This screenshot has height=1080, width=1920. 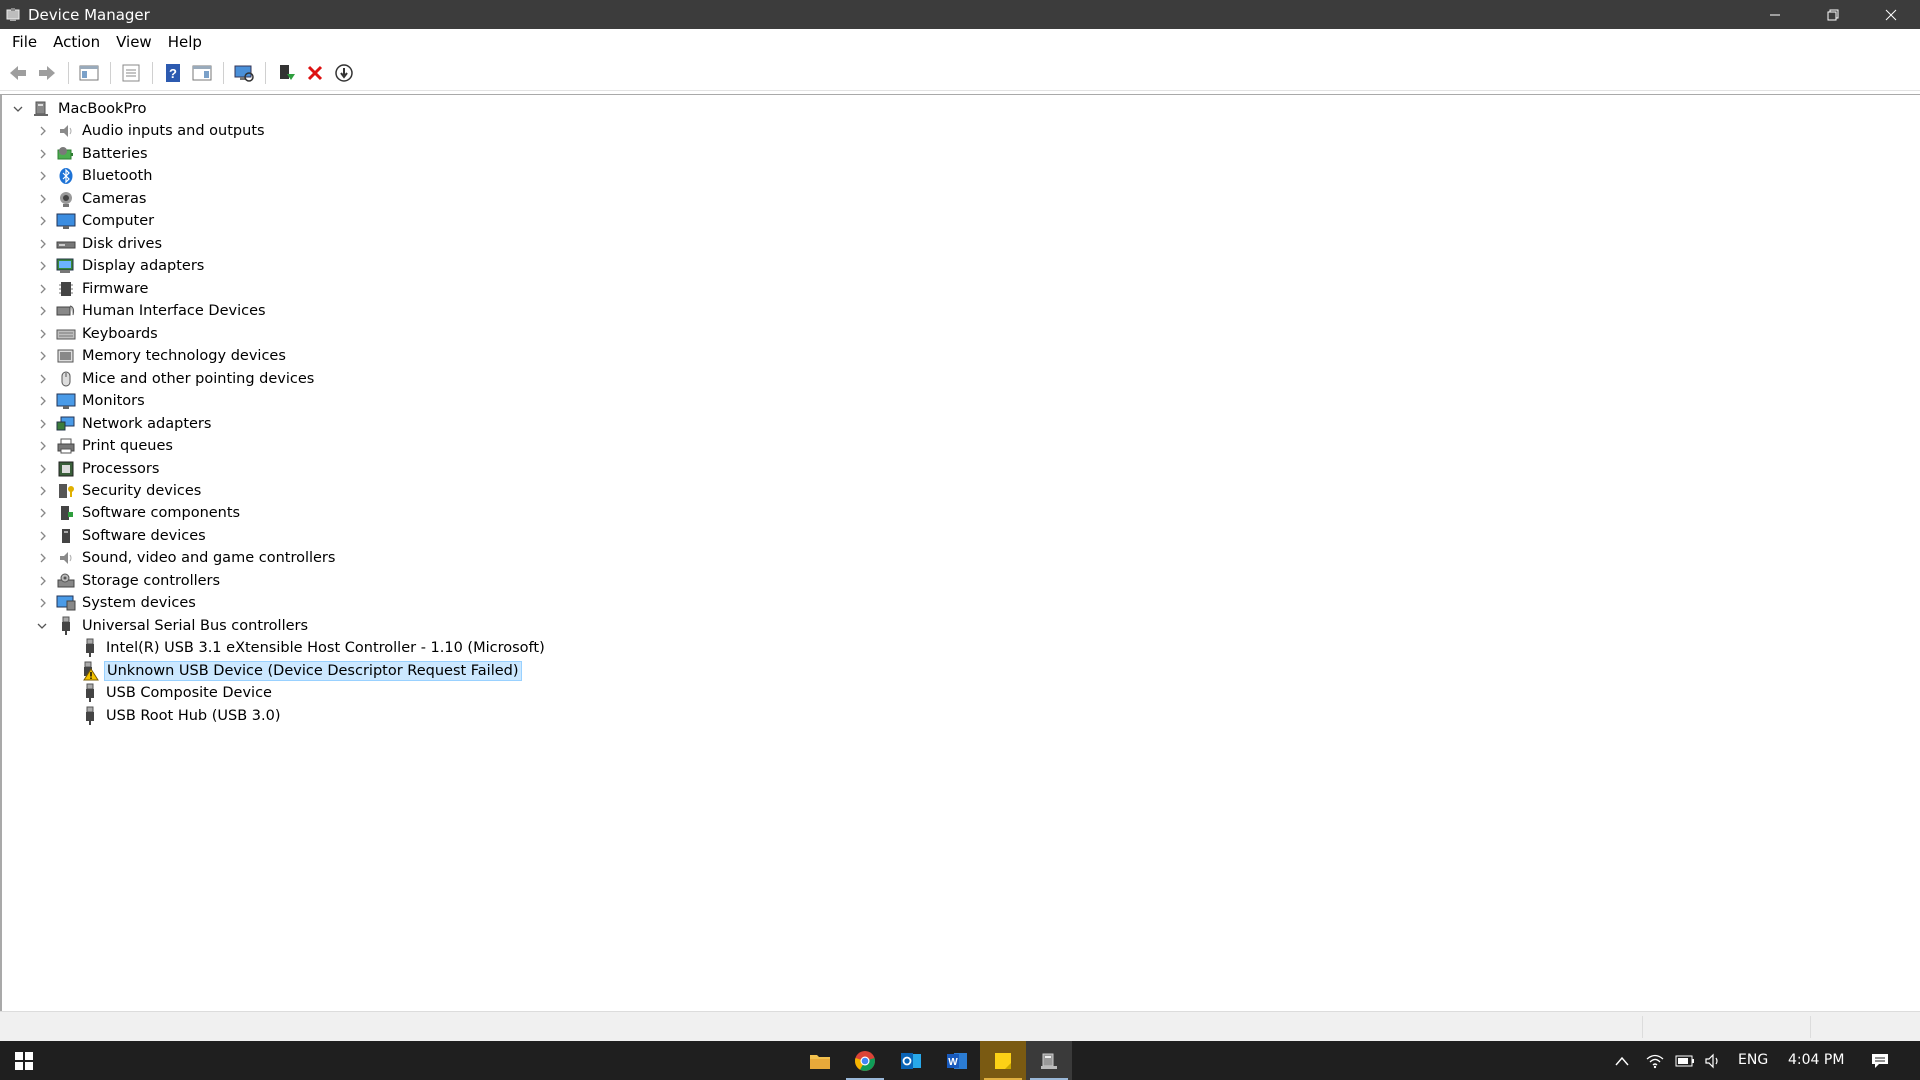 What do you see at coordinates (90, 648) in the screenshot?
I see `usb-plug-icon` at bounding box center [90, 648].